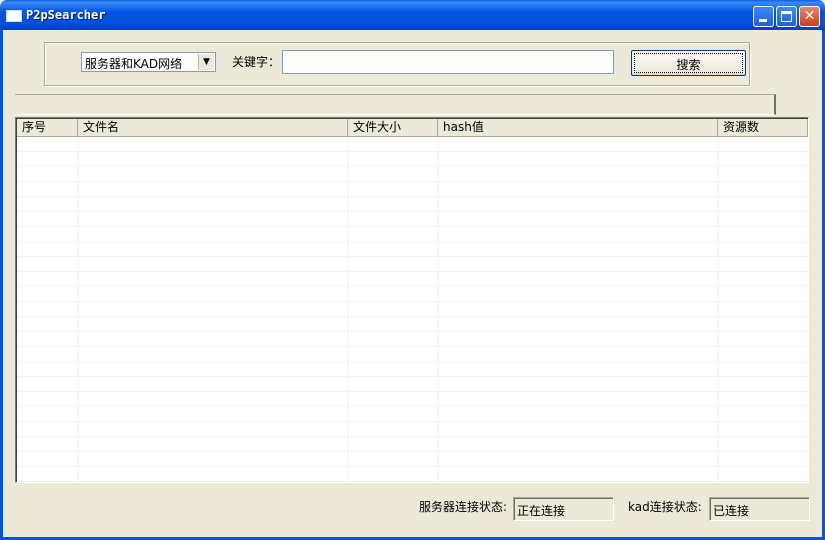  I want to click on window-border-left, so click(1, 285).